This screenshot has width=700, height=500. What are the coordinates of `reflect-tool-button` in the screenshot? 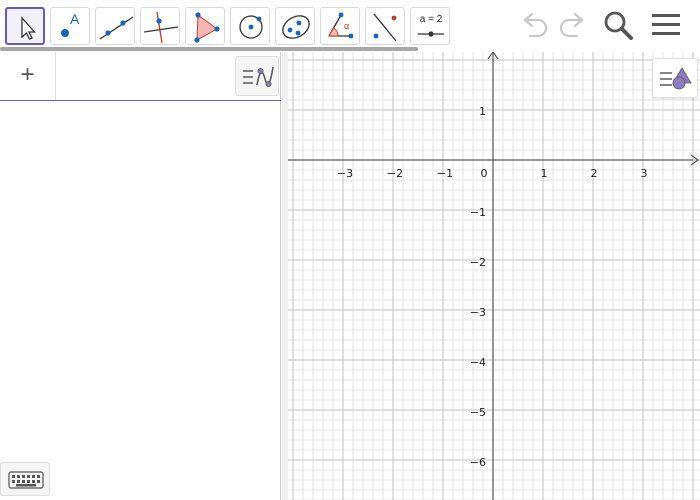 It's located at (385, 26).